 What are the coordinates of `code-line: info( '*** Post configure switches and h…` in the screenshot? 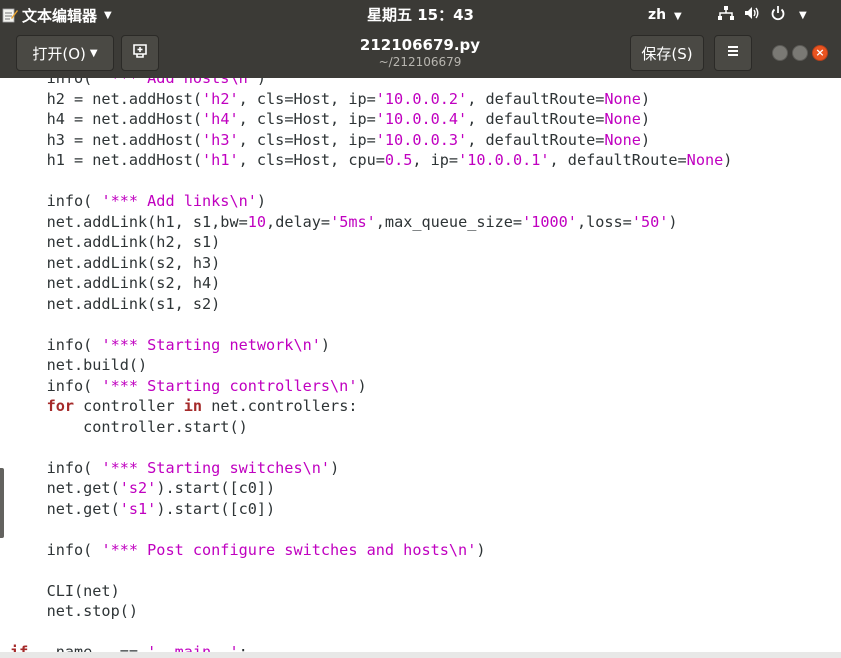 It's located at (371, 550).